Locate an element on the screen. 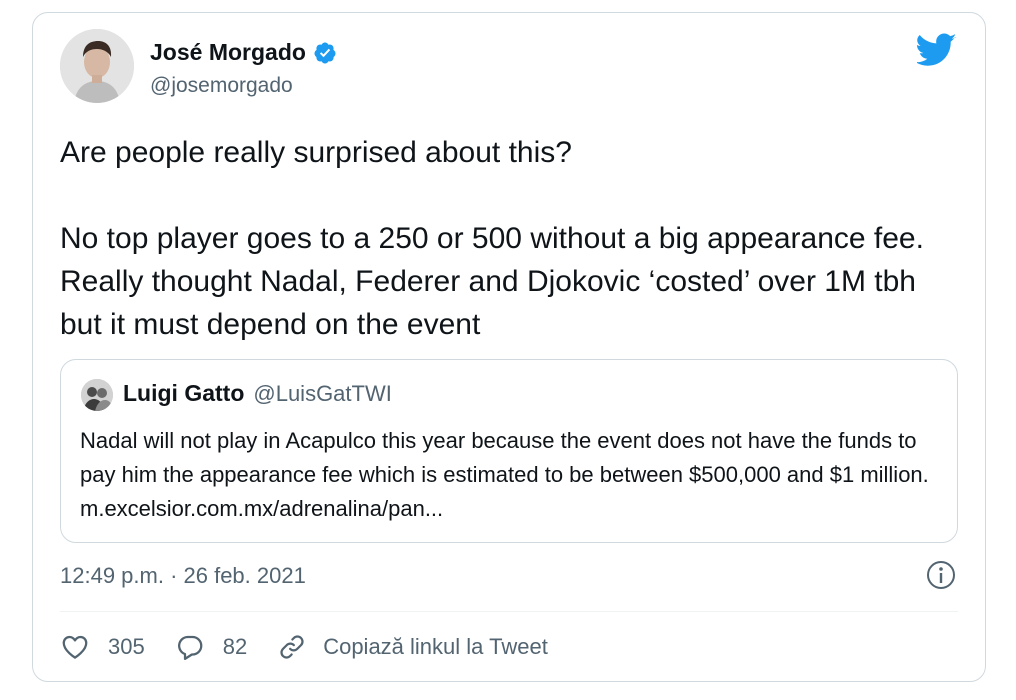  copy-link-label: Copiază linkul la Tweet is located at coordinates (435, 646).